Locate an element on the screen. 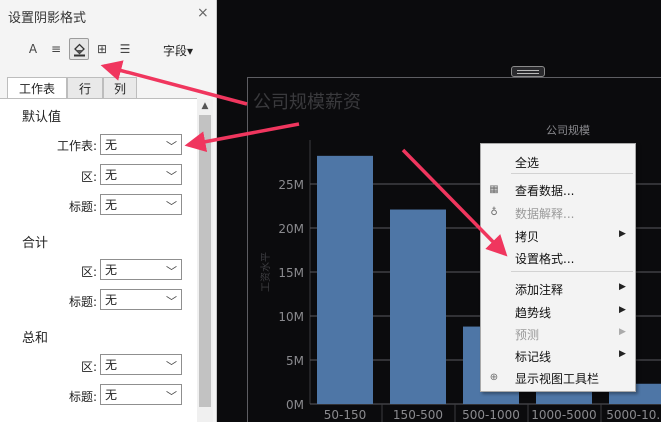 The width and height of the screenshot is (661, 422). grand-total-header-select: 无 ﹀ is located at coordinates (141, 394).